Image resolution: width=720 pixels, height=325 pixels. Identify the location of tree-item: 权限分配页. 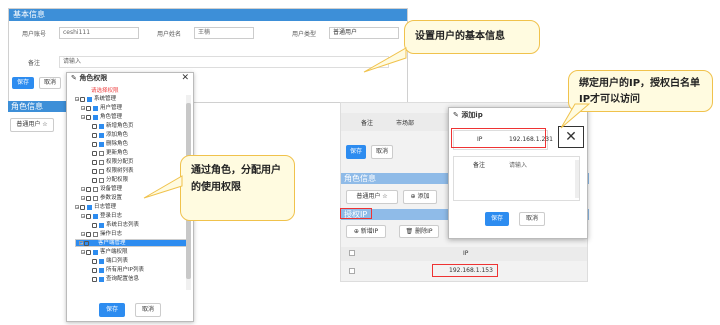
(110, 162).